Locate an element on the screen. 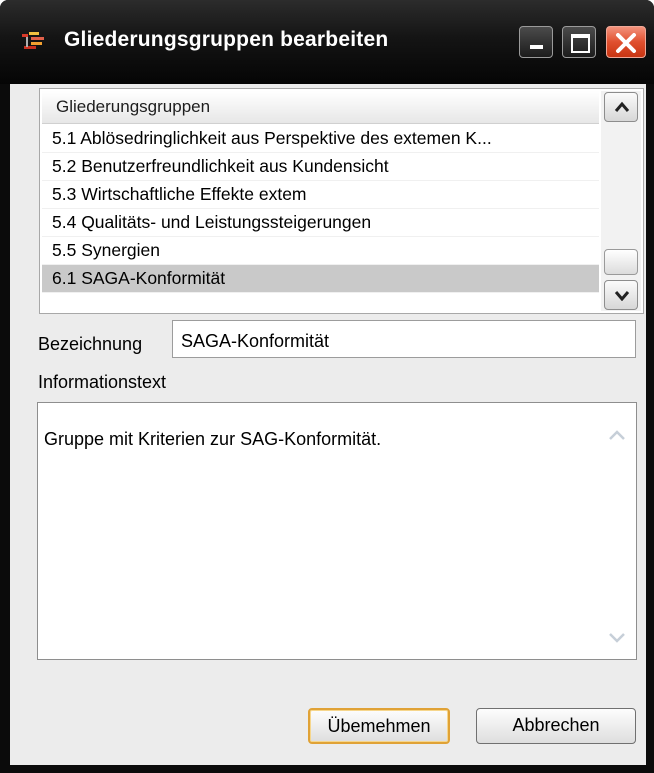  list-column-header: Gliederungsgruppen is located at coordinates (320, 107).